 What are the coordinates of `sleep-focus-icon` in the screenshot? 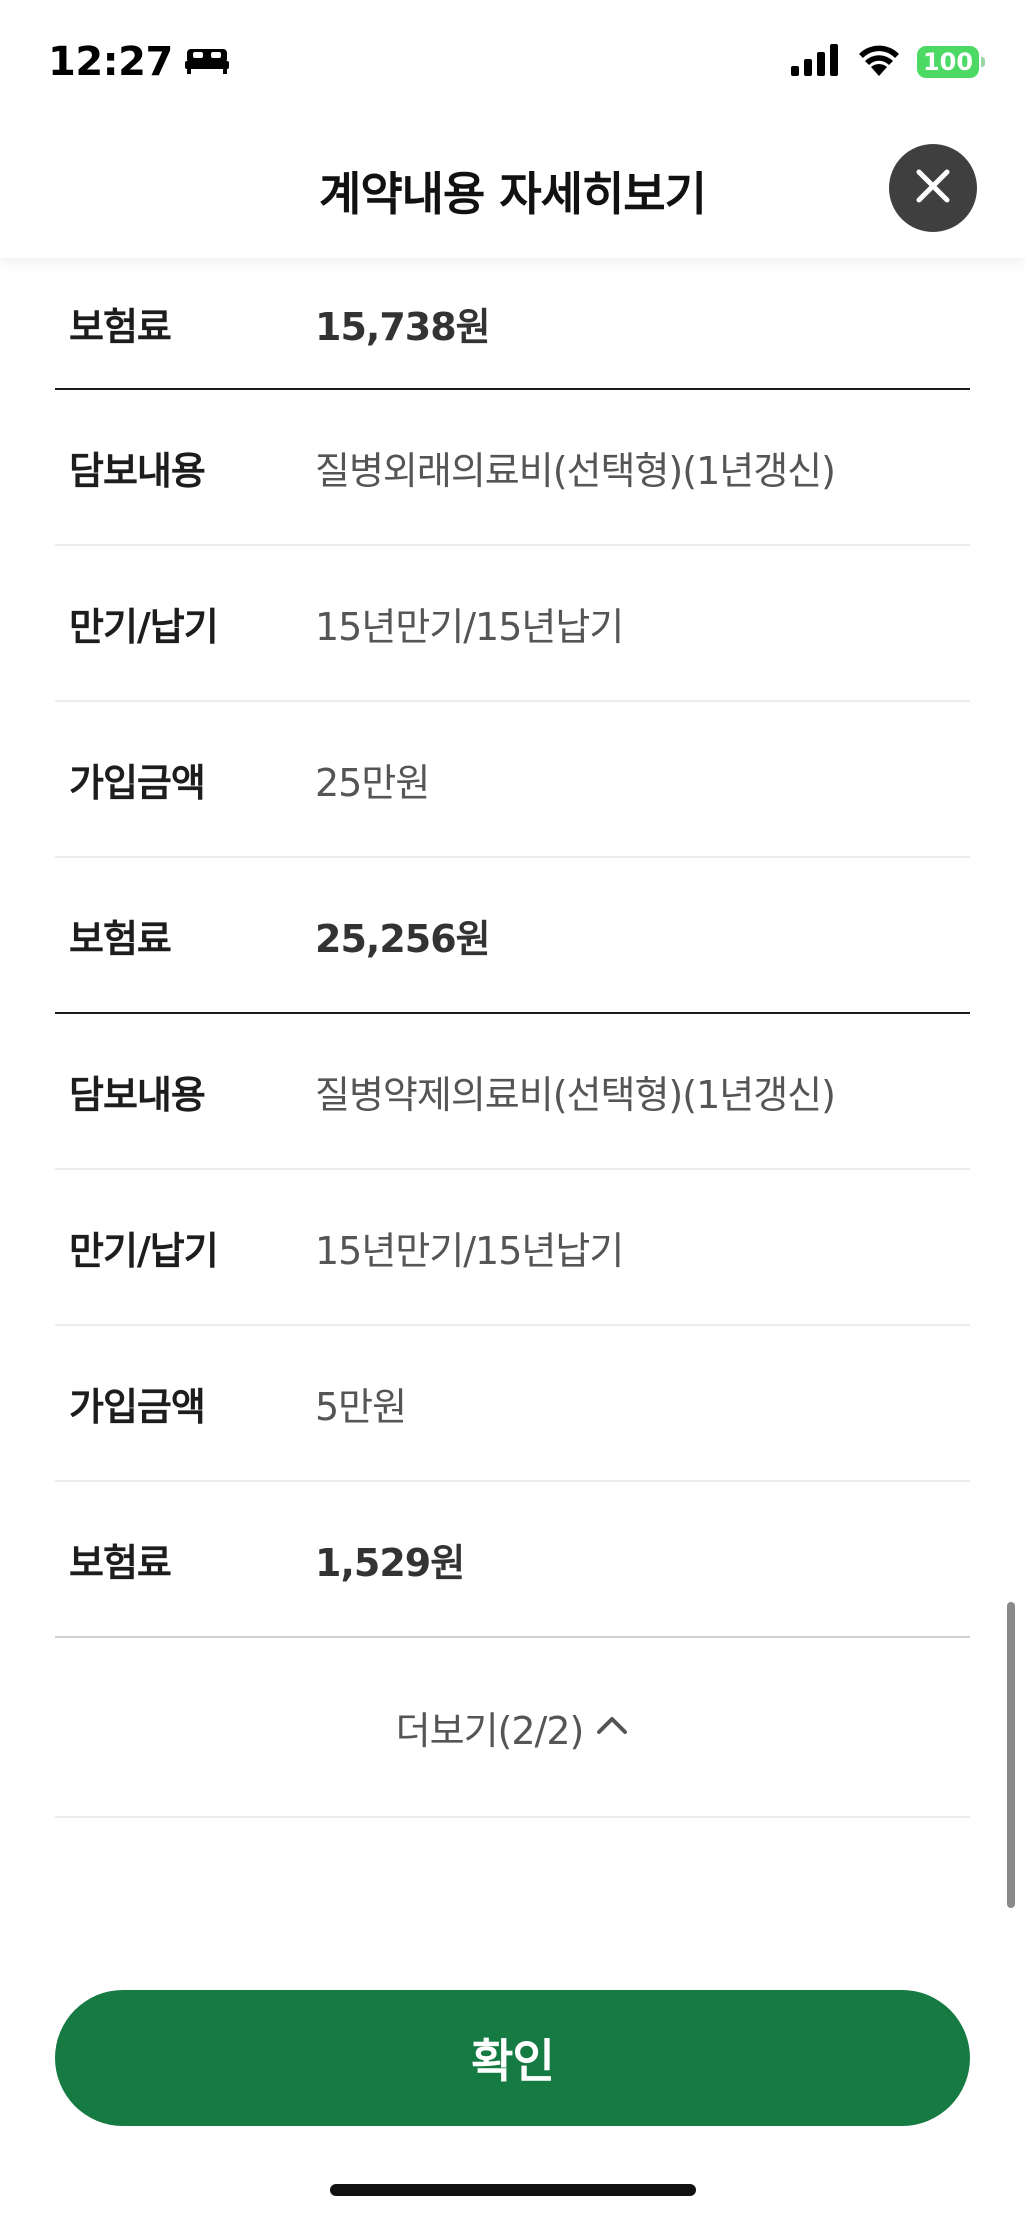 It's located at (206, 62).